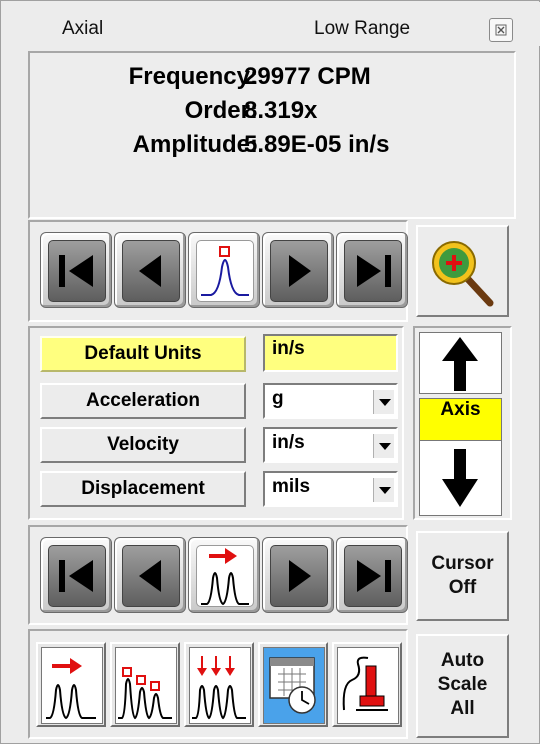  Describe the element at coordinates (143, 489) in the screenshot. I see `displacement-button: Displacement` at that location.